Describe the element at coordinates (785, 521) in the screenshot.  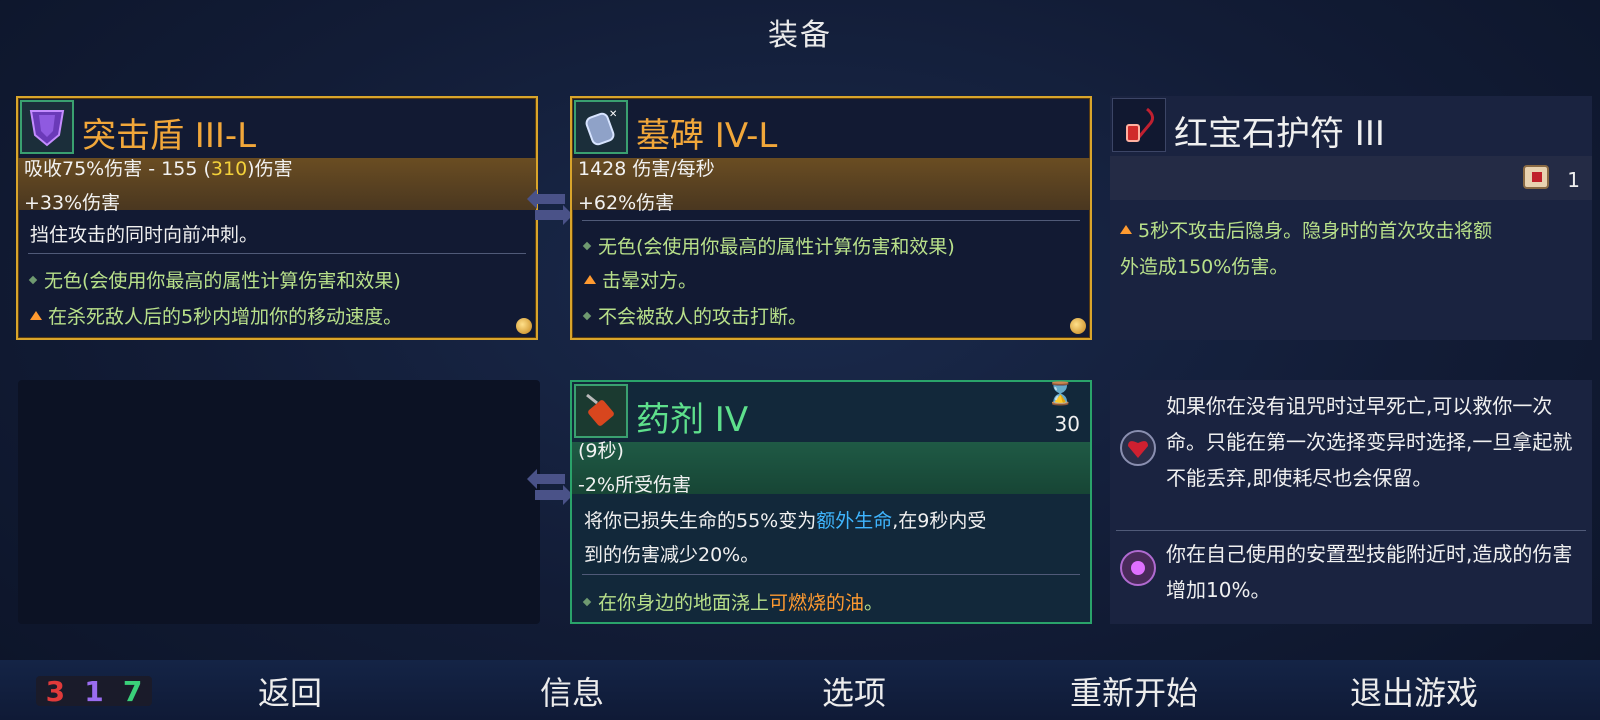
I see `item-description: 将你已损失生命的55%变为额外生命,在9秒内受` at that location.